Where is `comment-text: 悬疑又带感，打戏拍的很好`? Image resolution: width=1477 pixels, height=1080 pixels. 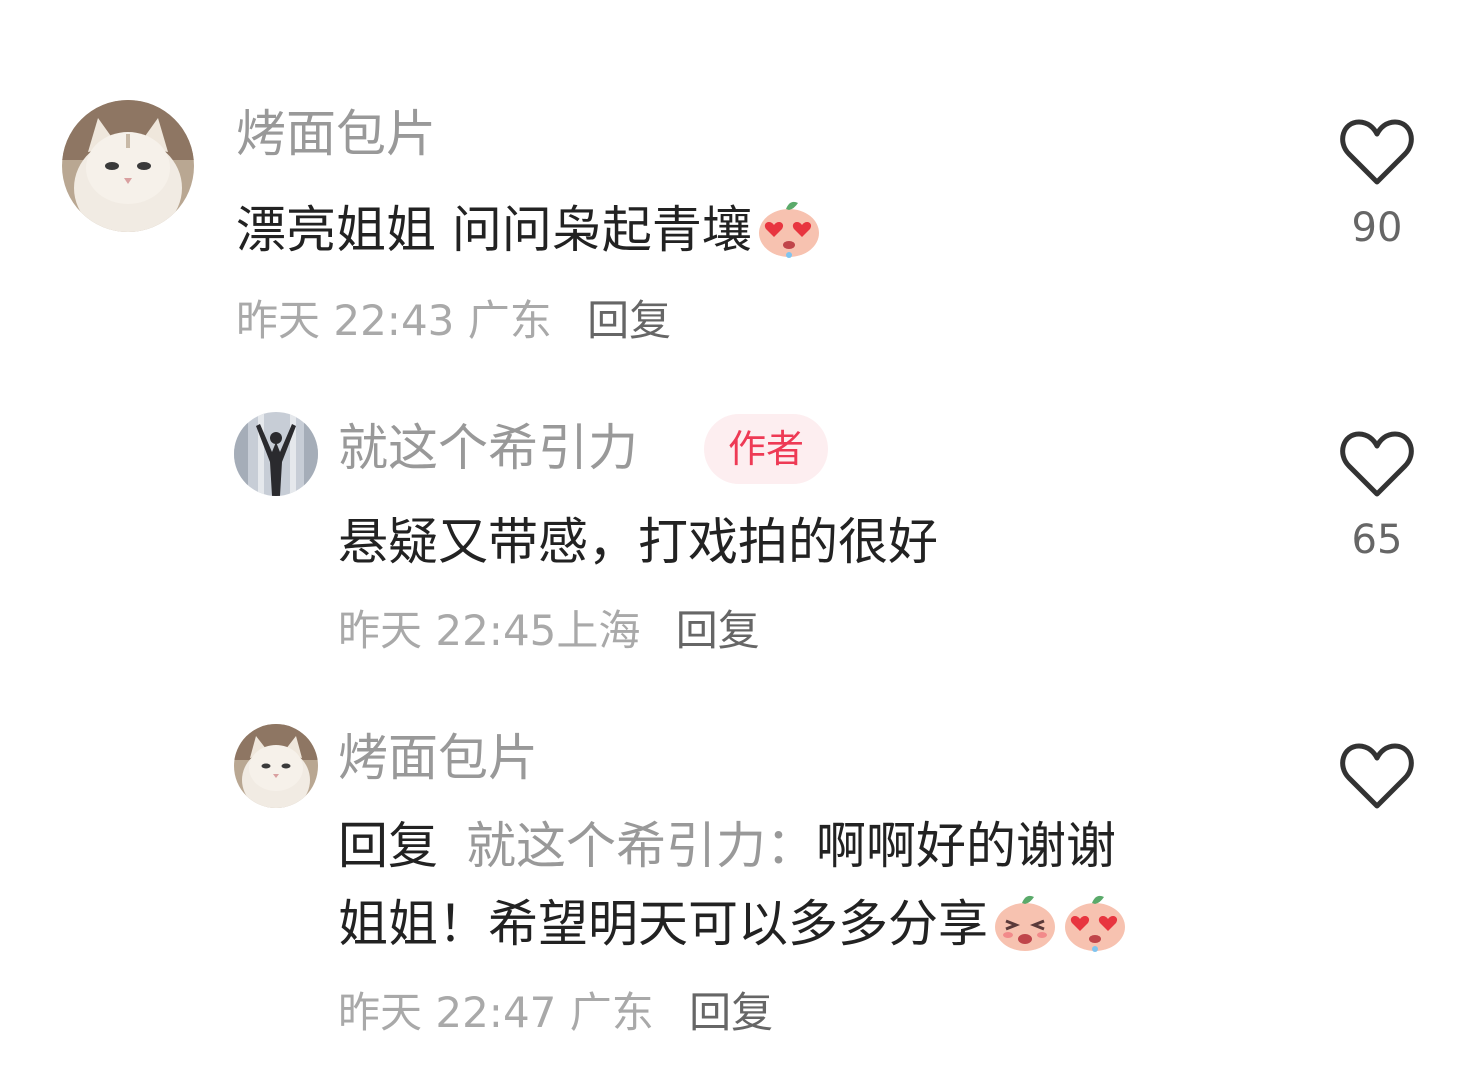
comment-text: 悬疑又带感，打戏拍的很好 is located at coordinates (638, 542).